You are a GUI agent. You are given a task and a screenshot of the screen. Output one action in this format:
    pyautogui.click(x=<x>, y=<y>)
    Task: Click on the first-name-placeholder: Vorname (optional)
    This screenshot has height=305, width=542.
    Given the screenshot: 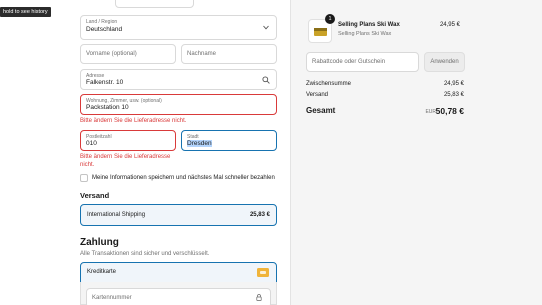 What is the action you would take?
    pyautogui.click(x=111, y=54)
    